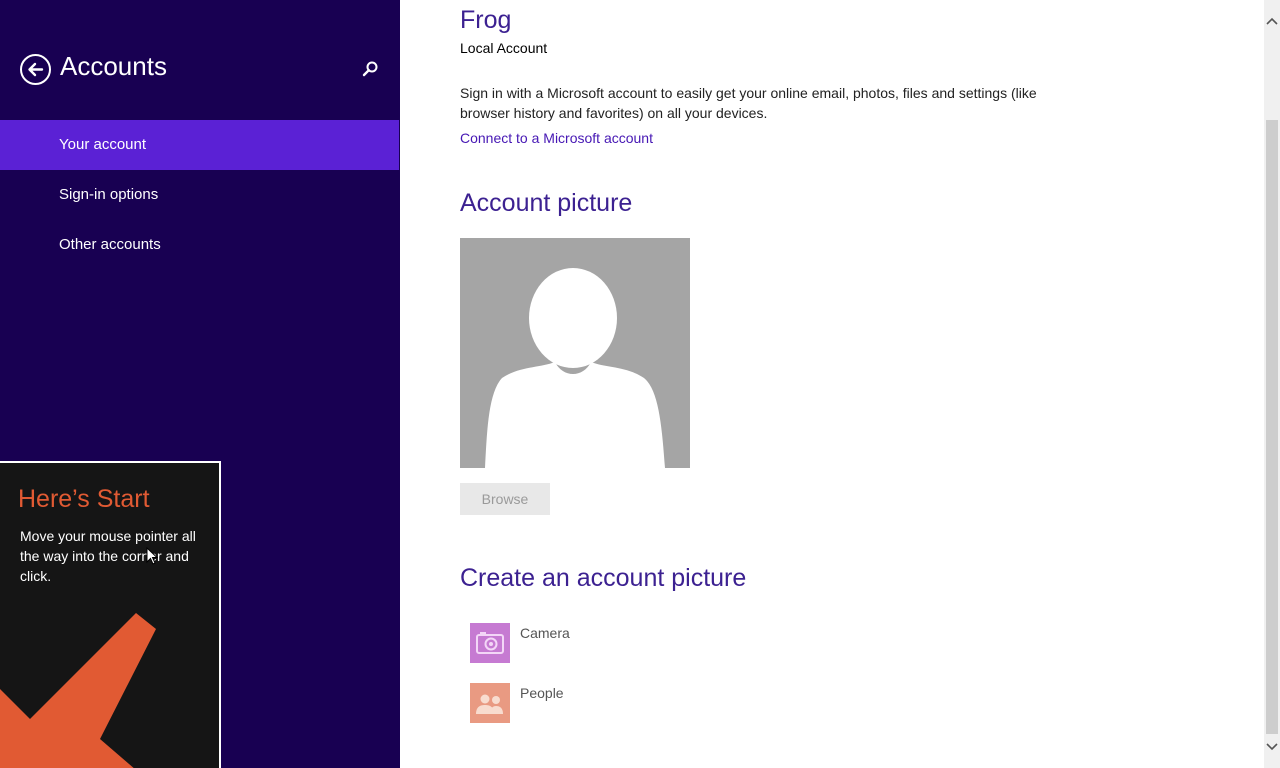  What do you see at coordinates (545, 633) in the screenshot?
I see `camera-label: Camera` at bounding box center [545, 633].